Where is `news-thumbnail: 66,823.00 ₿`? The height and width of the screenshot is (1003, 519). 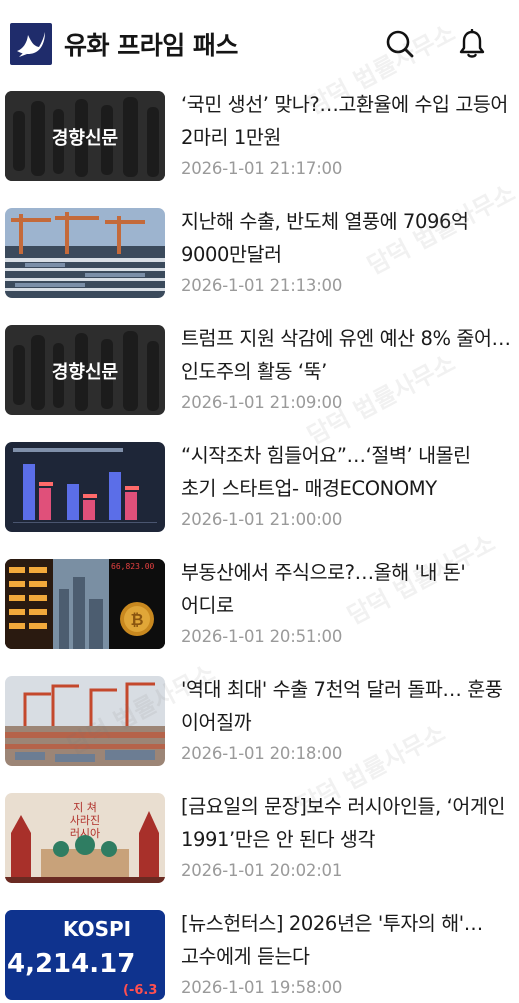
news-thumbnail: 66,823.00 ₿ is located at coordinates (85, 604).